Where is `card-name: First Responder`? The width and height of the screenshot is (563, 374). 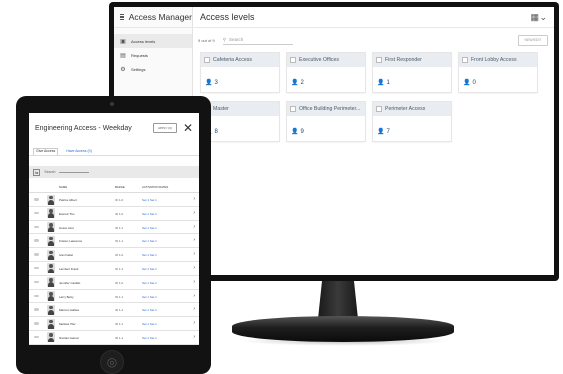
card-name: First Responder is located at coordinates (403, 60).